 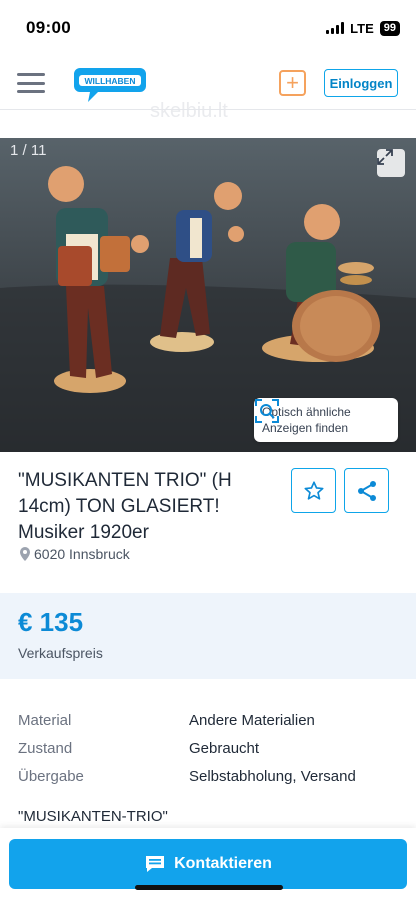 What do you see at coordinates (267, 411) in the screenshot?
I see `visual-search-icon` at bounding box center [267, 411].